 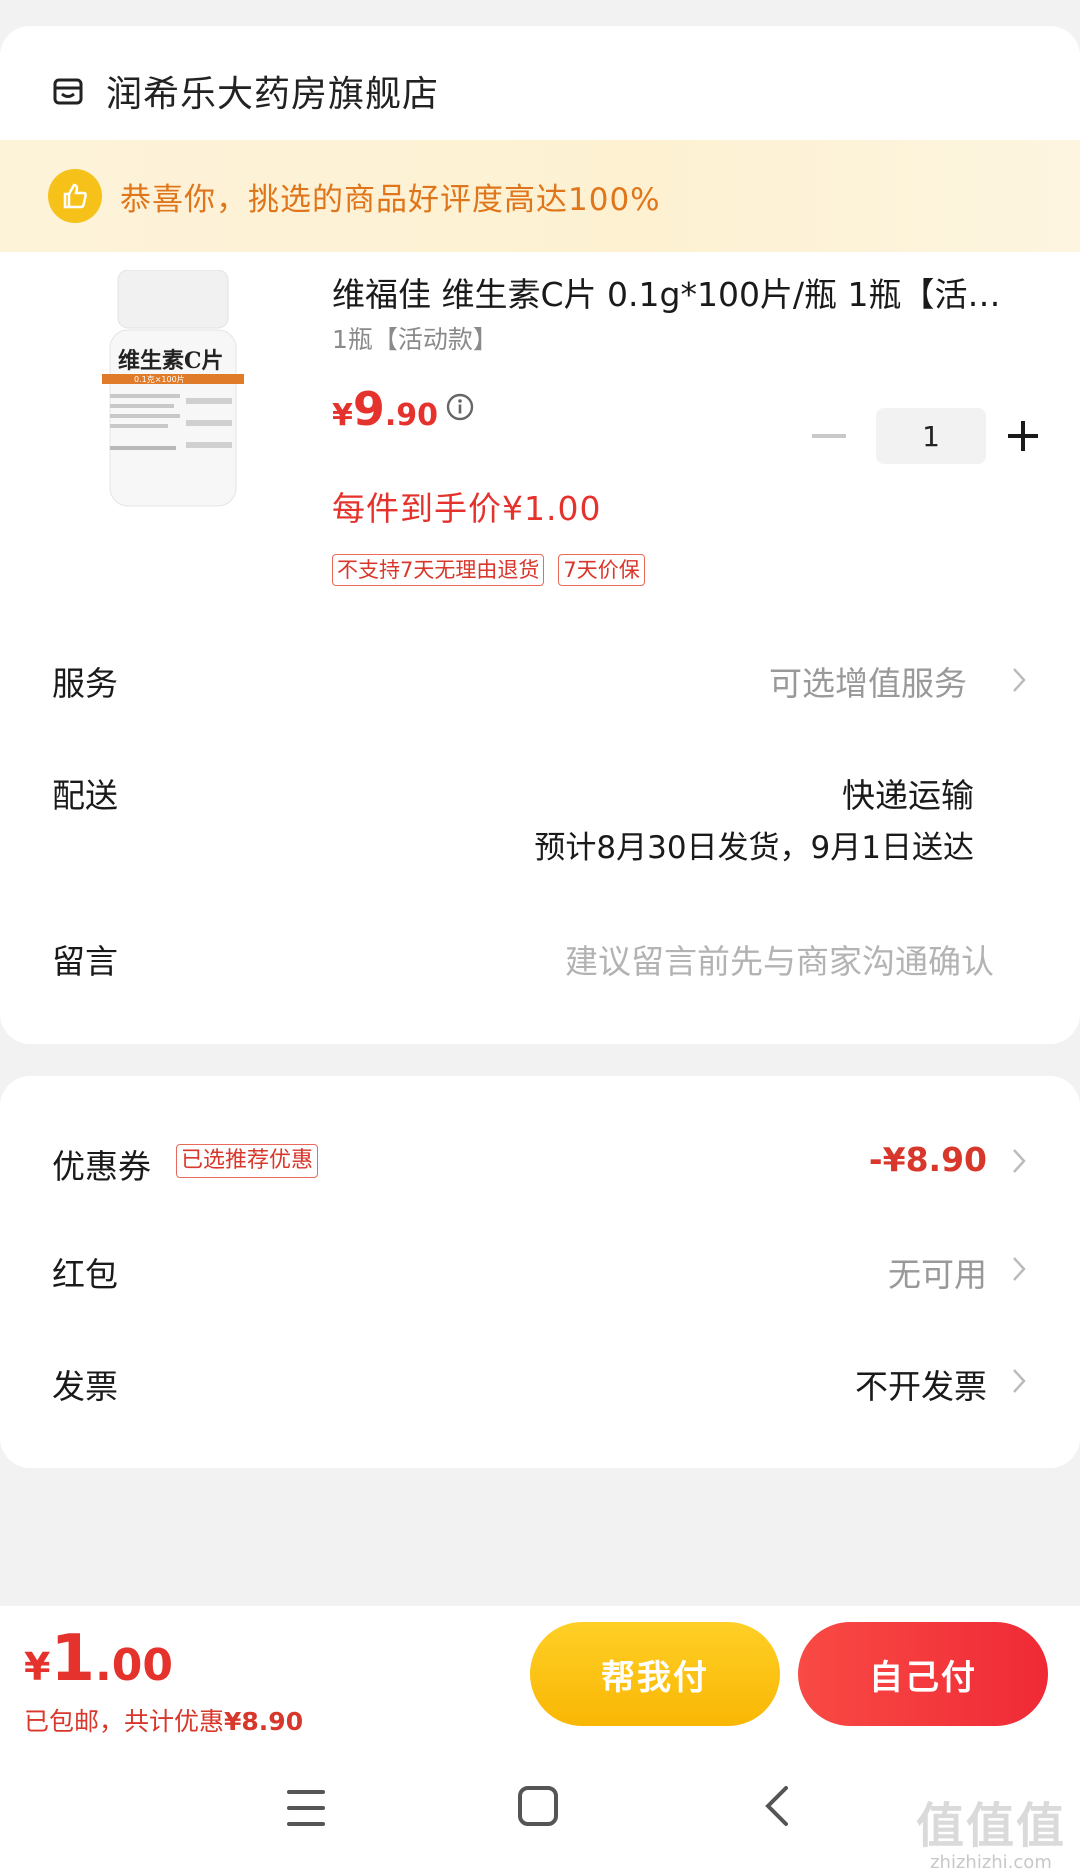 I want to click on product-tags: 不支持7天无理由退货 7天价保, so click(x=488, y=570).